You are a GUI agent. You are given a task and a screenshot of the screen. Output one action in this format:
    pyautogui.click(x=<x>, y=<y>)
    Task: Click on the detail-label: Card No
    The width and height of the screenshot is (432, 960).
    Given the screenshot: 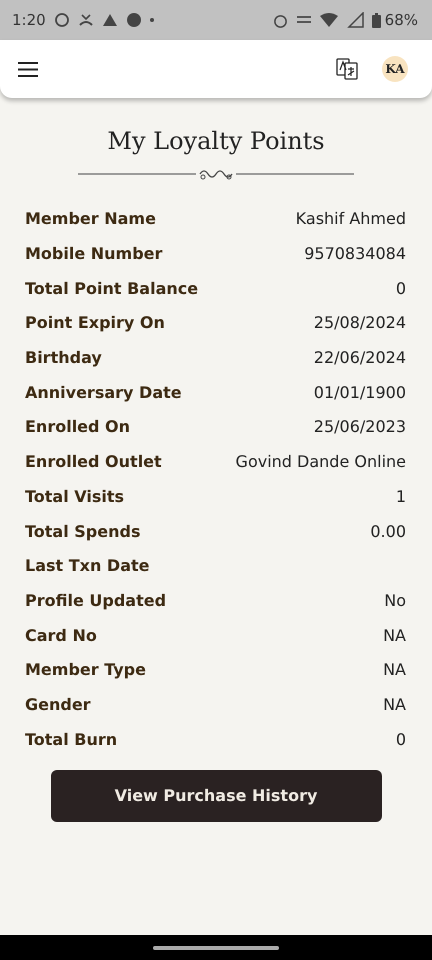 What is the action you would take?
    pyautogui.click(x=61, y=635)
    